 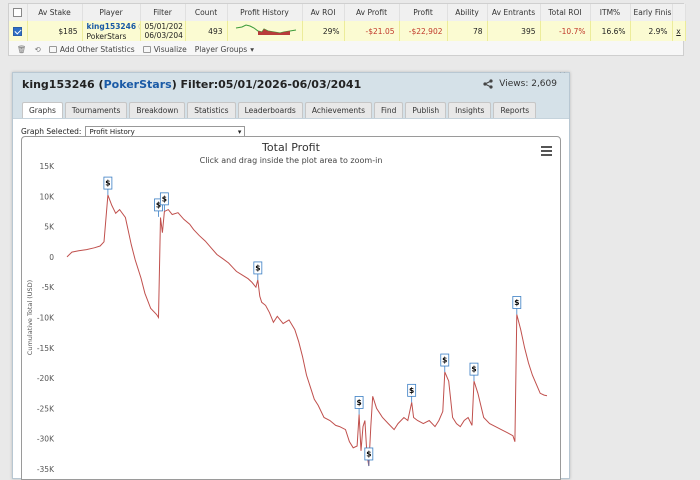 What do you see at coordinates (38, 49) in the screenshot?
I see `refresh-icon: ⟲` at bounding box center [38, 49].